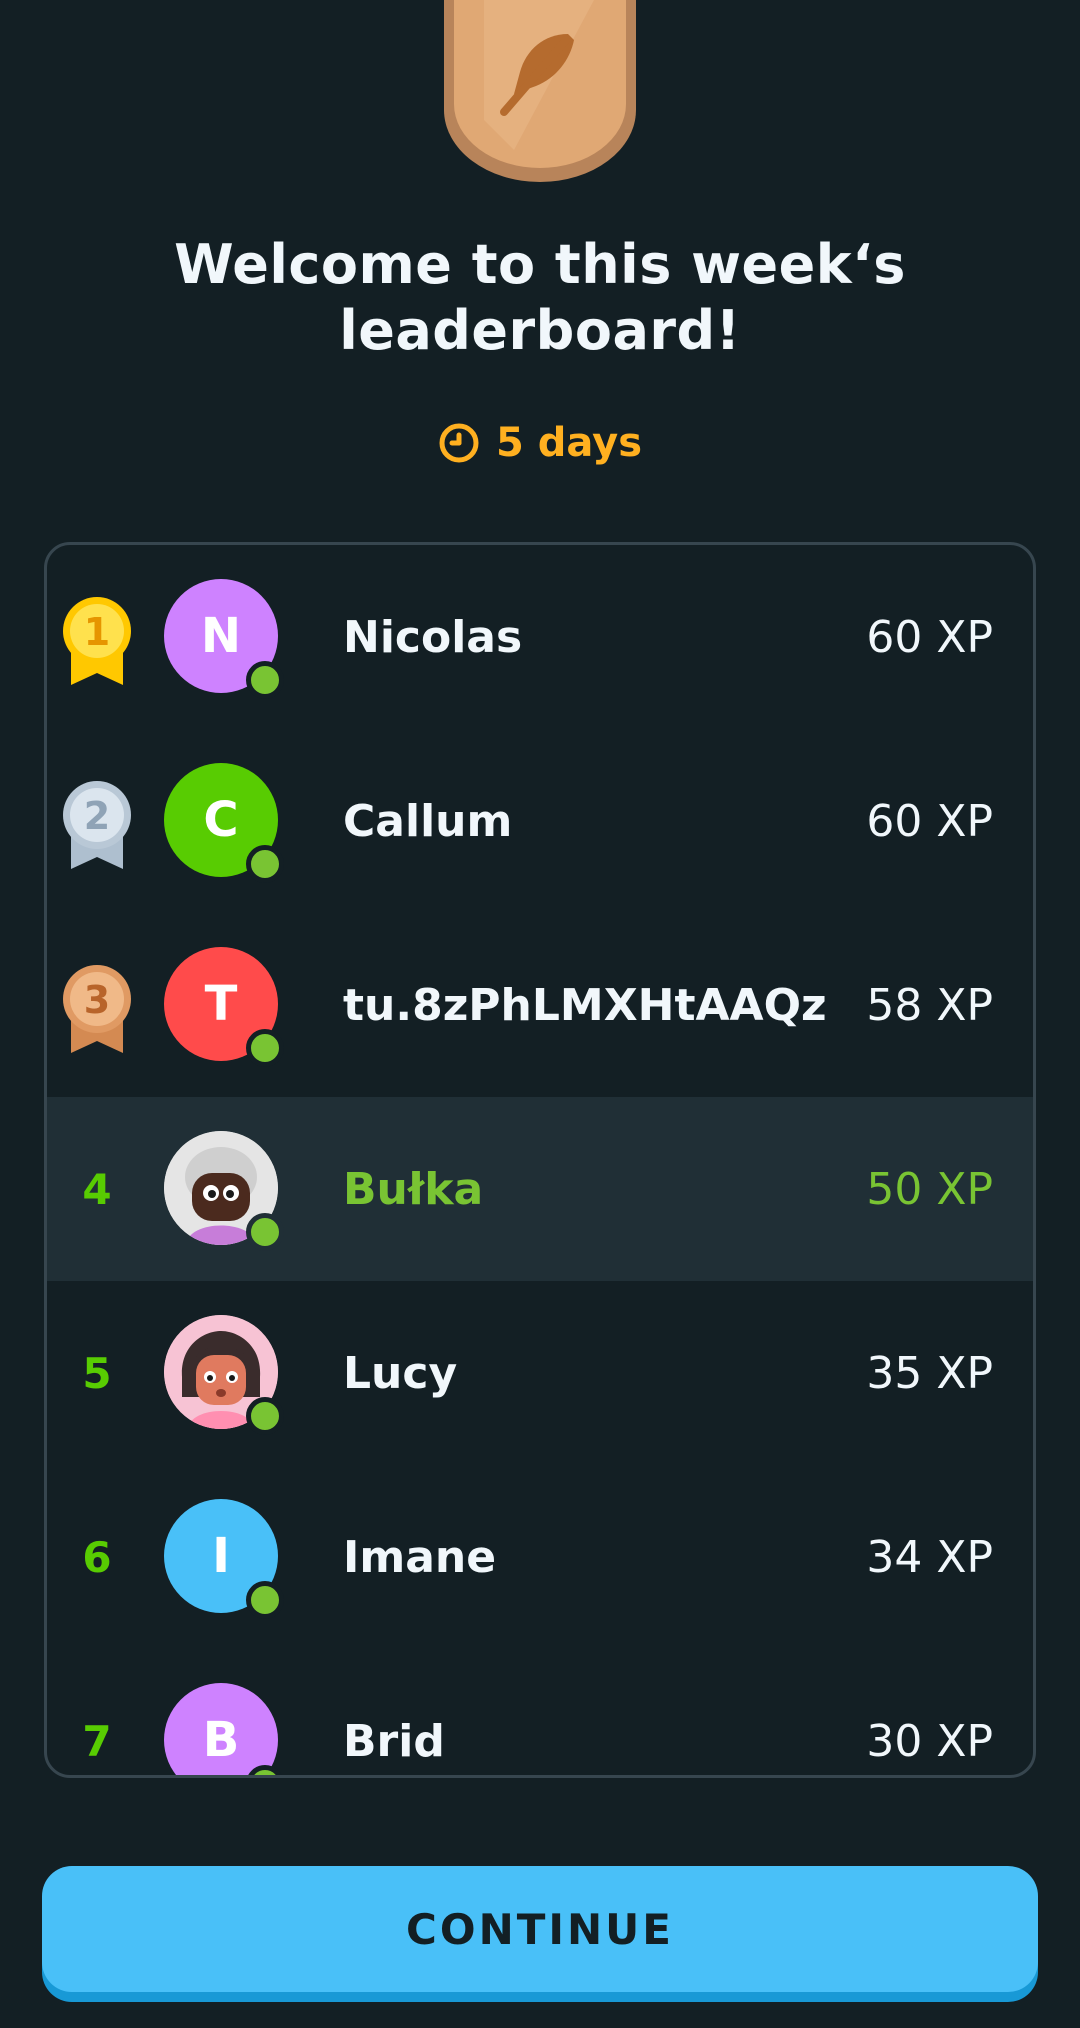  I want to click on bronze-league-badge-icon, so click(540, 91).